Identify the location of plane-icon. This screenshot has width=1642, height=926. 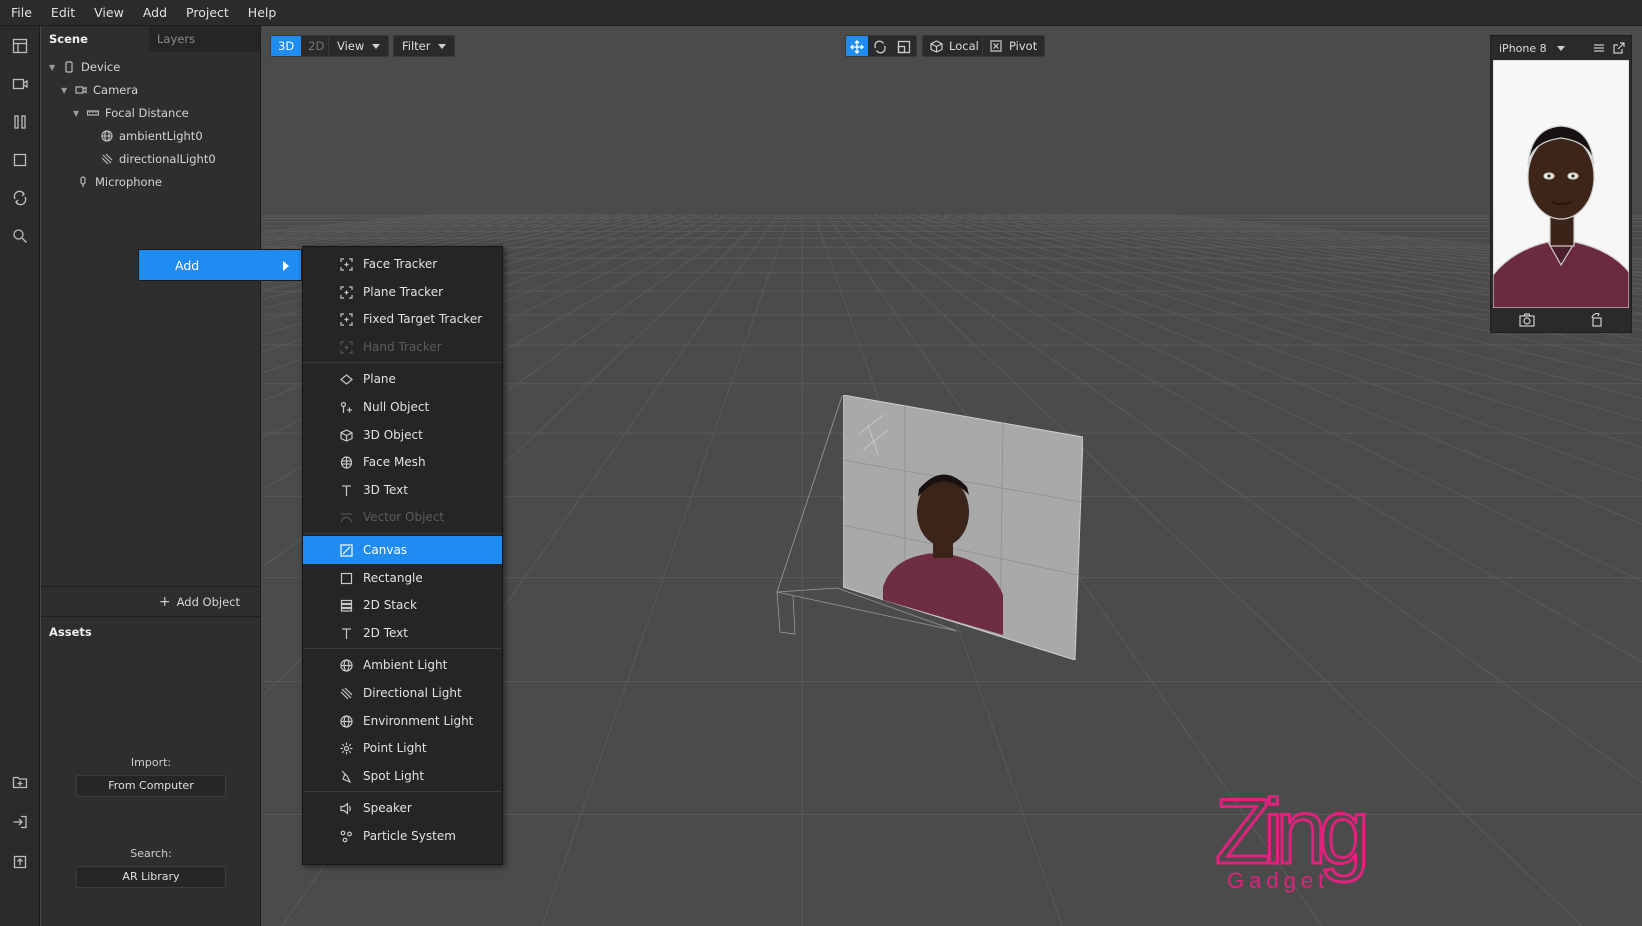
(346, 380).